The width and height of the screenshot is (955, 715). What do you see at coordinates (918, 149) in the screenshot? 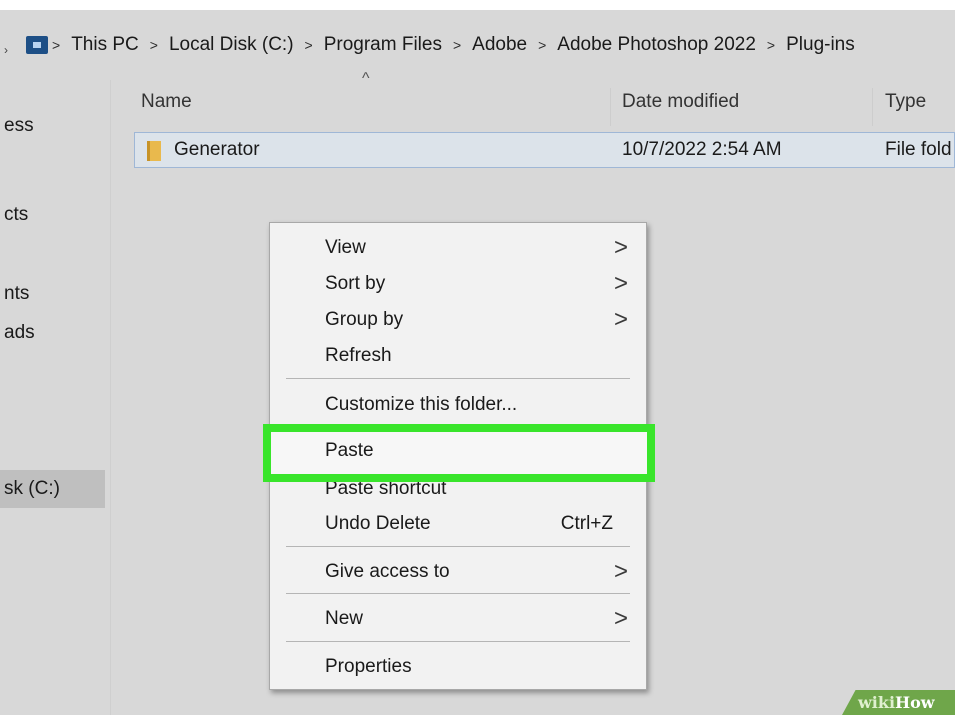
I see `file-type: File fold` at bounding box center [918, 149].